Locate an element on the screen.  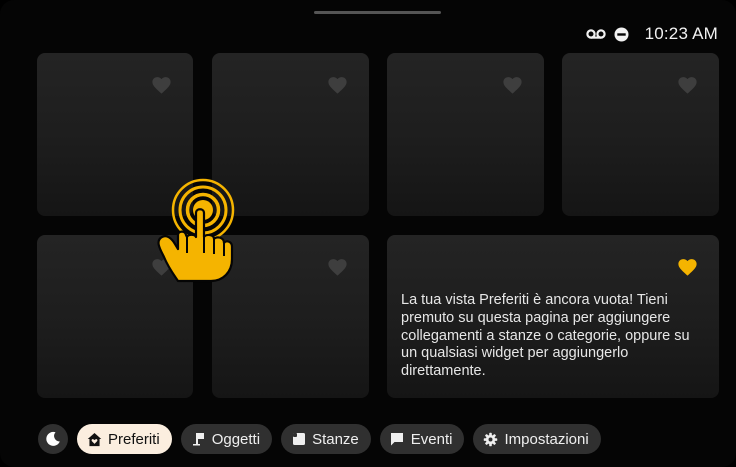
tab-label: Eventi is located at coordinates (431, 439).